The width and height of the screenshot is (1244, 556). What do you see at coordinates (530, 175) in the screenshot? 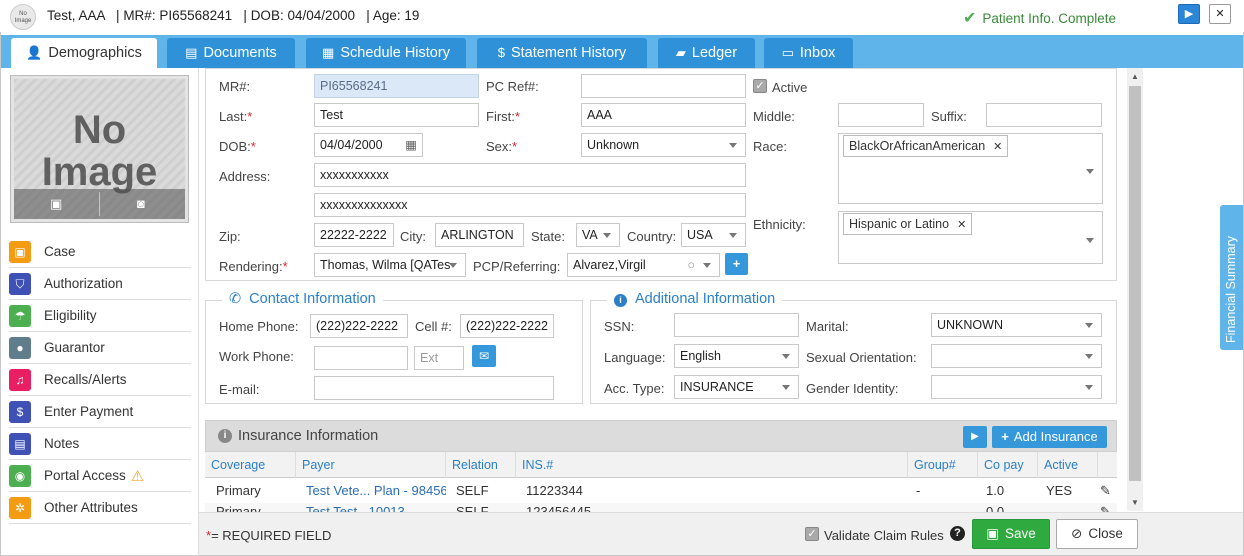
I see `address-line1-field: xxxxxxxxxxx` at bounding box center [530, 175].